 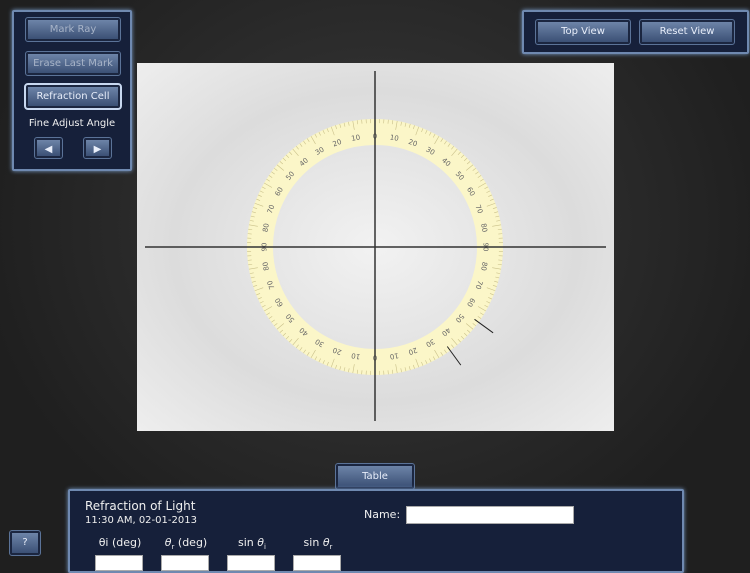 I want to click on fine-adjust-left-button: ◀, so click(x=48, y=148).